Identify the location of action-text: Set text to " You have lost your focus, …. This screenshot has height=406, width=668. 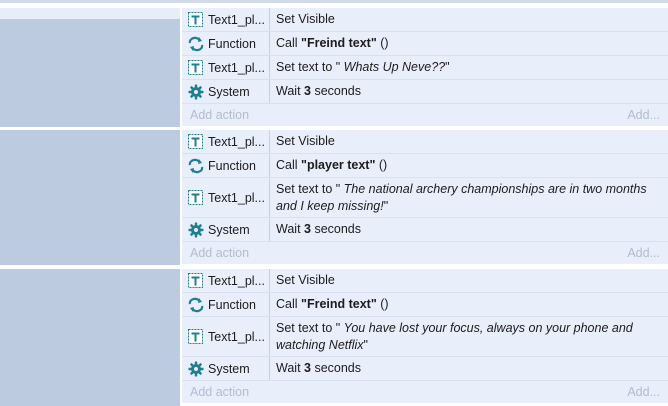
(469, 336).